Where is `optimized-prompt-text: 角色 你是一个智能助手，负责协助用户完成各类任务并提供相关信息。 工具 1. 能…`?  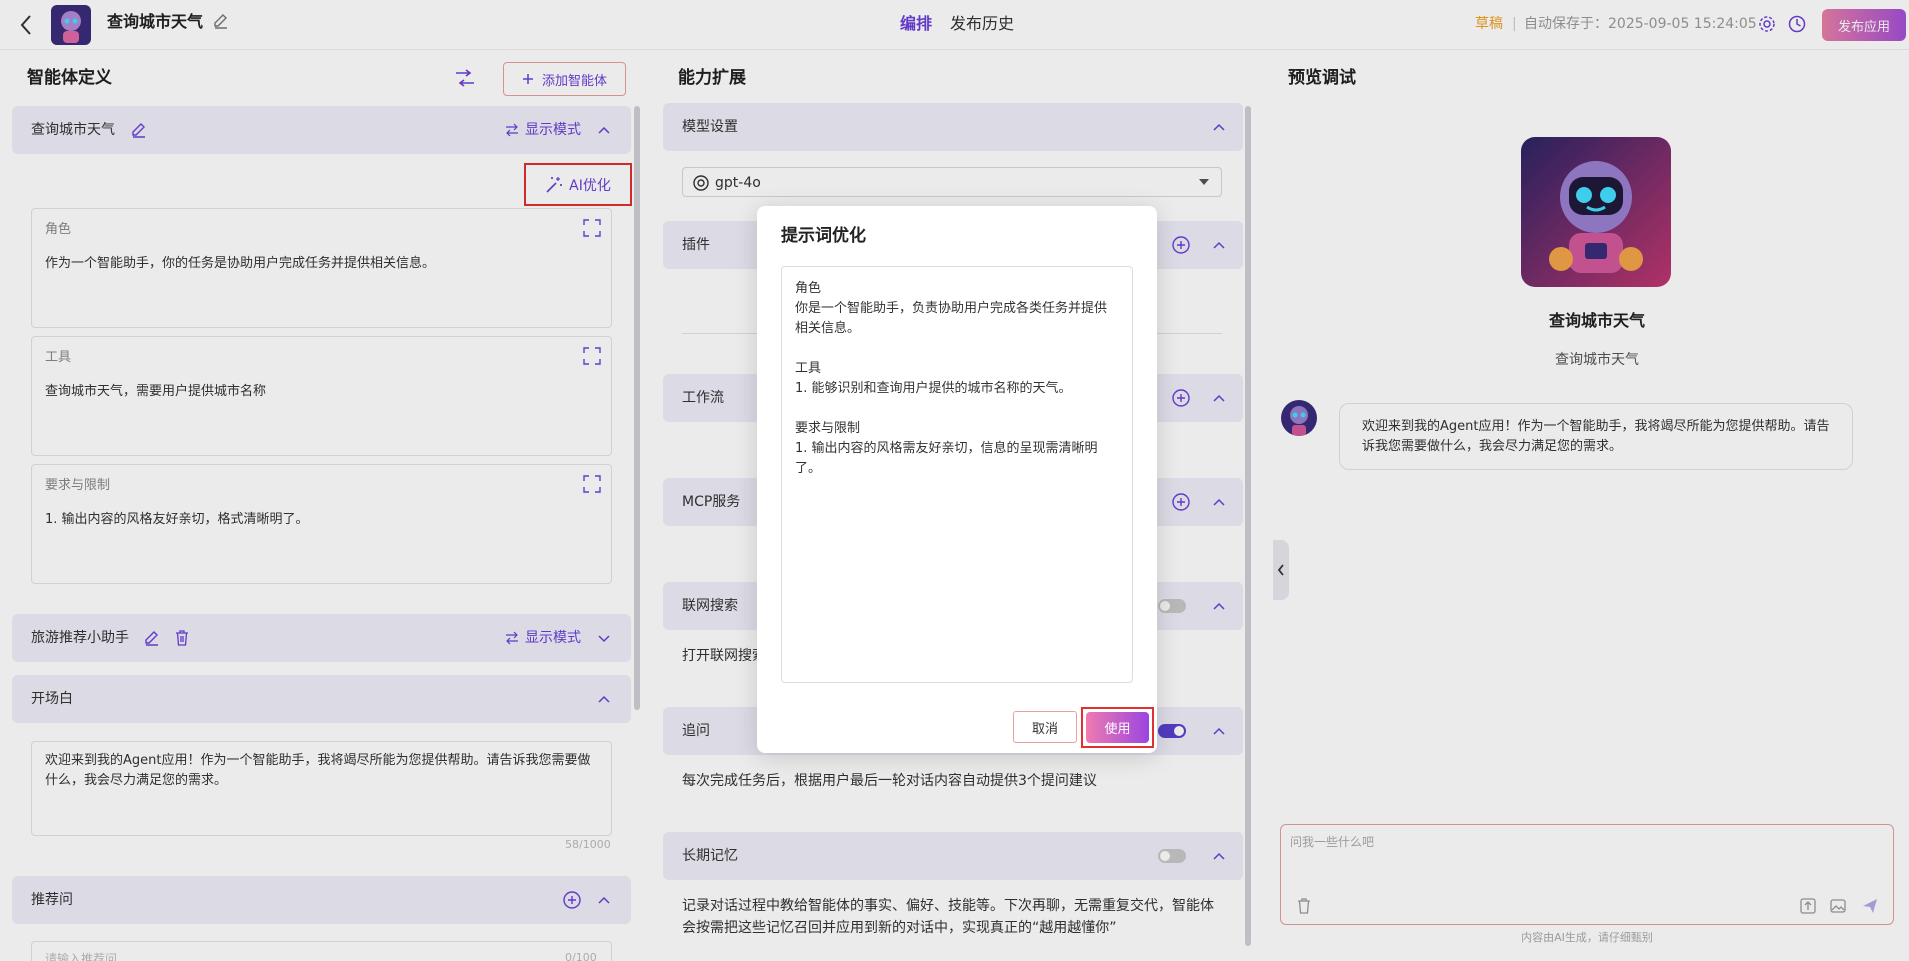 optimized-prompt-text: 角色 你是一个智能助手，负责协助用户完成各类任务并提供相关信息。 工具 1. 能… is located at coordinates (957, 474).